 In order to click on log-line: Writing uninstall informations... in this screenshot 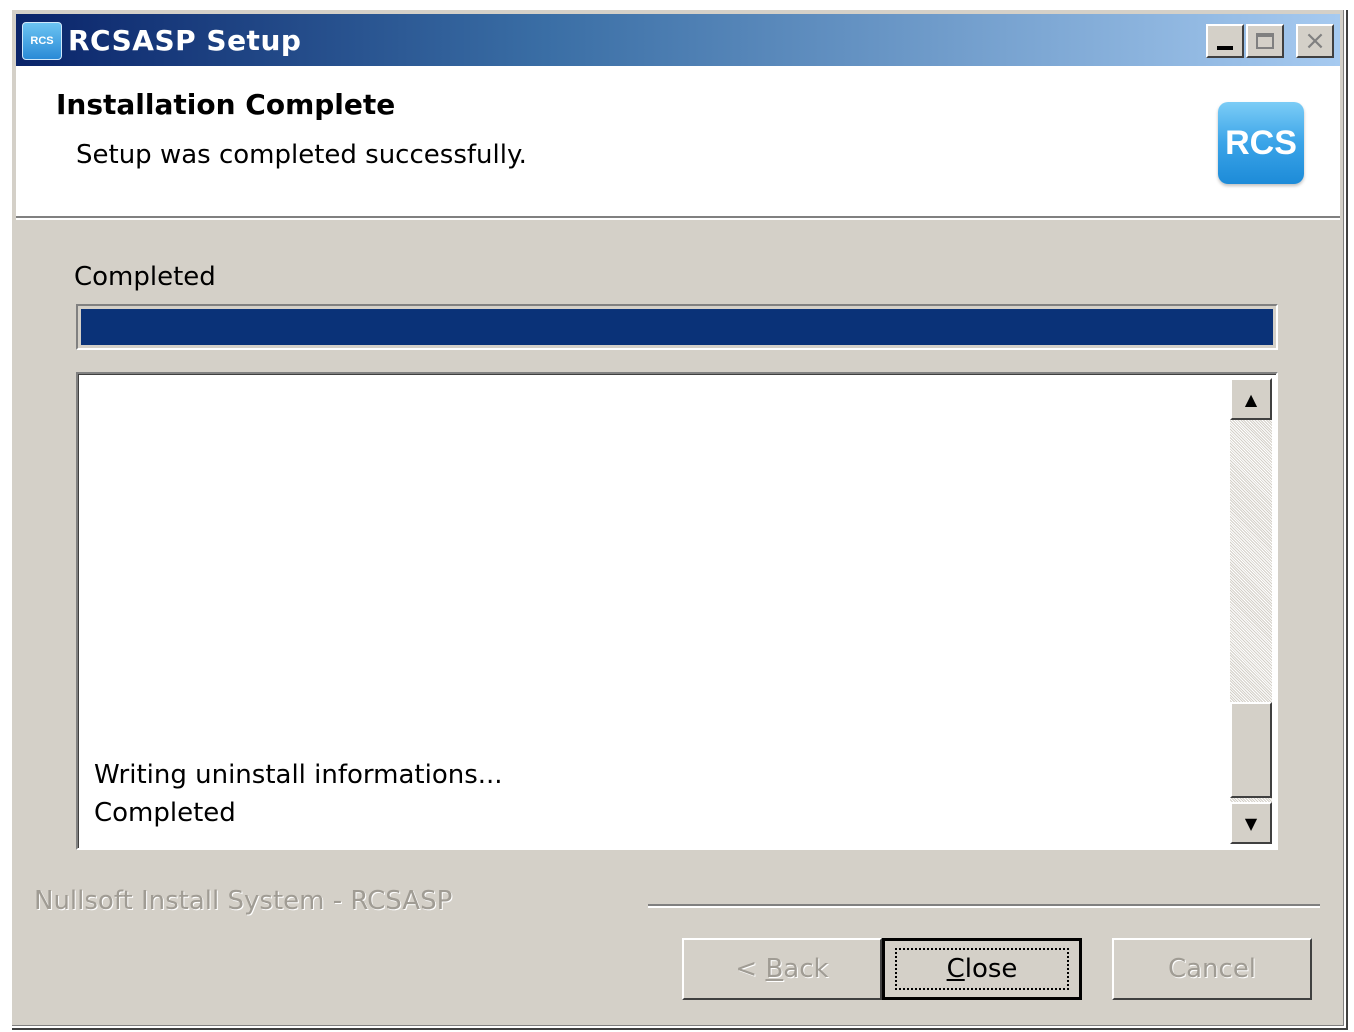, I will do `click(298, 775)`.